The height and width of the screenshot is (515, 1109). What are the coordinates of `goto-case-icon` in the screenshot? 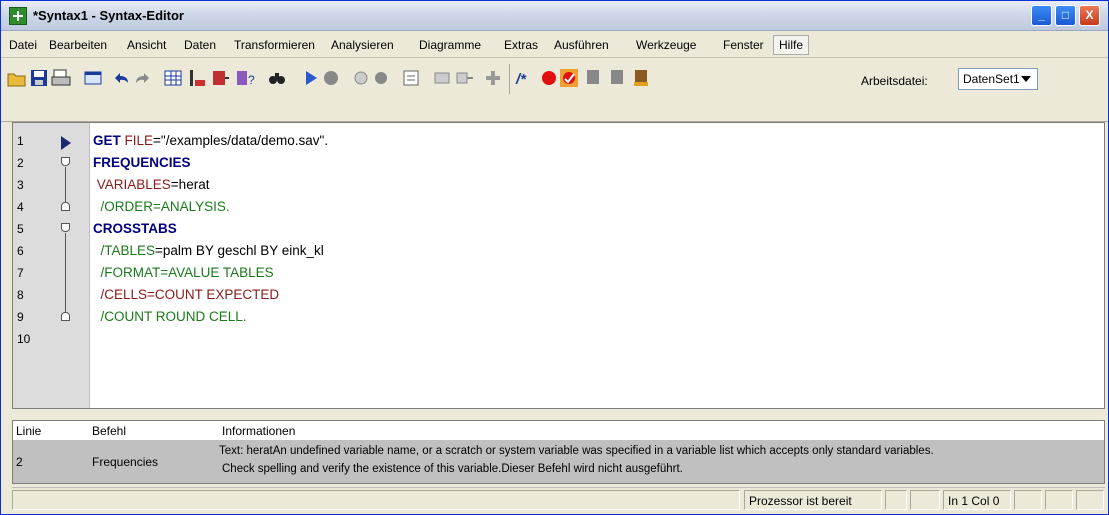 It's located at (197, 78).